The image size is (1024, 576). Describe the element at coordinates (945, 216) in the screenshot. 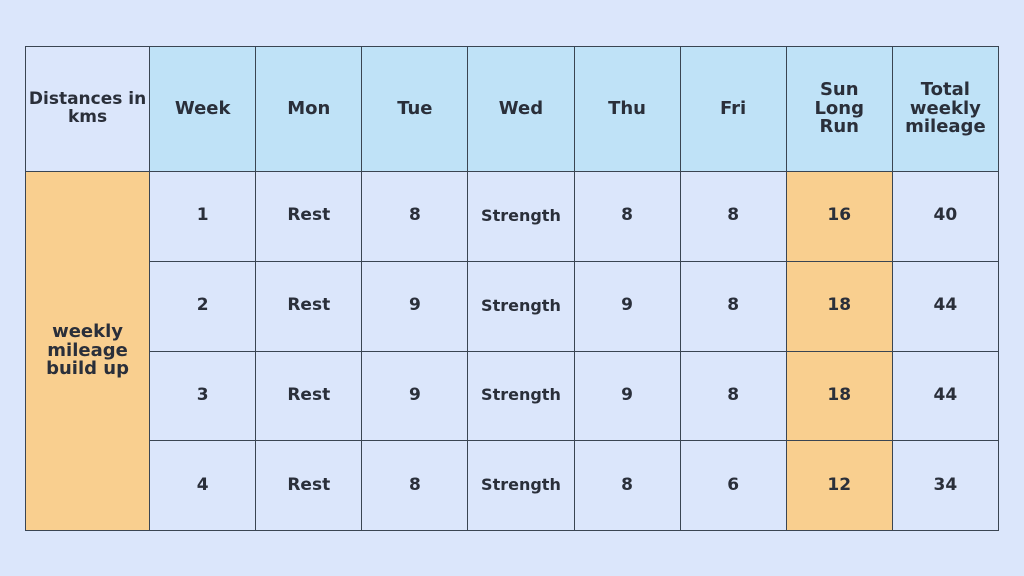

I see `cell-total: 40` at that location.